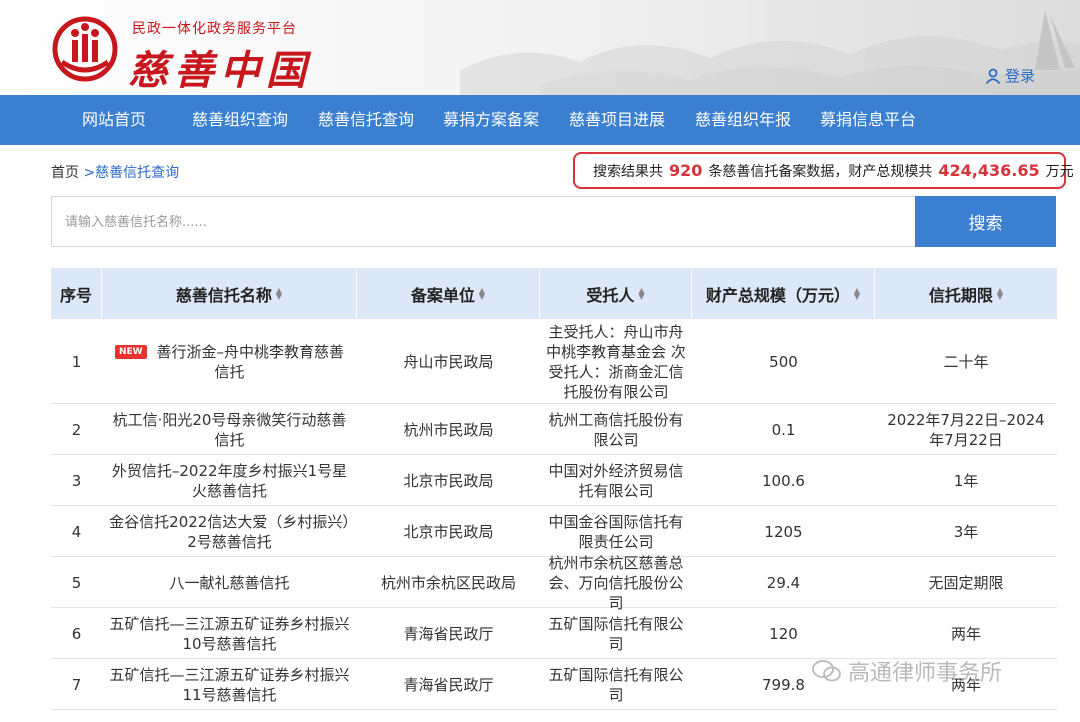 The width and height of the screenshot is (1080, 722). I want to click on cell-no-text: 6, so click(76, 633).